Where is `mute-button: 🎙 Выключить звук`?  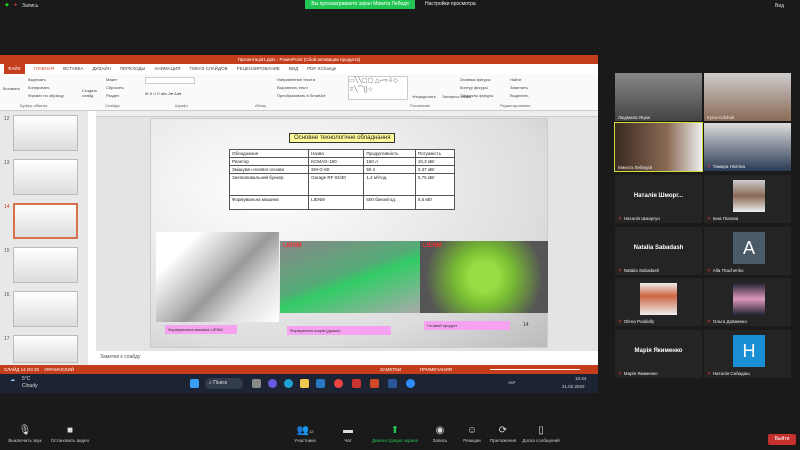 mute-button: 🎙 Выключить звук is located at coordinates (25, 434).